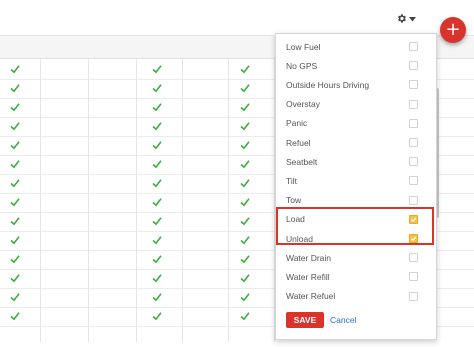  I want to click on dropdown-item-label: Tilt, so click(292, 180).